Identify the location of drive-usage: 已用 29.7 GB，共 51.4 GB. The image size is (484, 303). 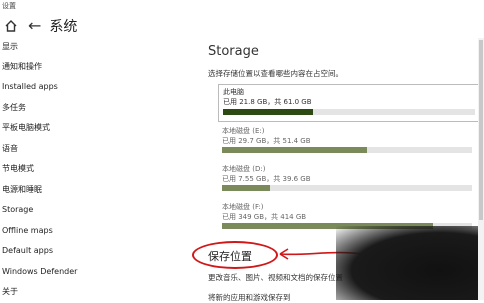
(266, 141).